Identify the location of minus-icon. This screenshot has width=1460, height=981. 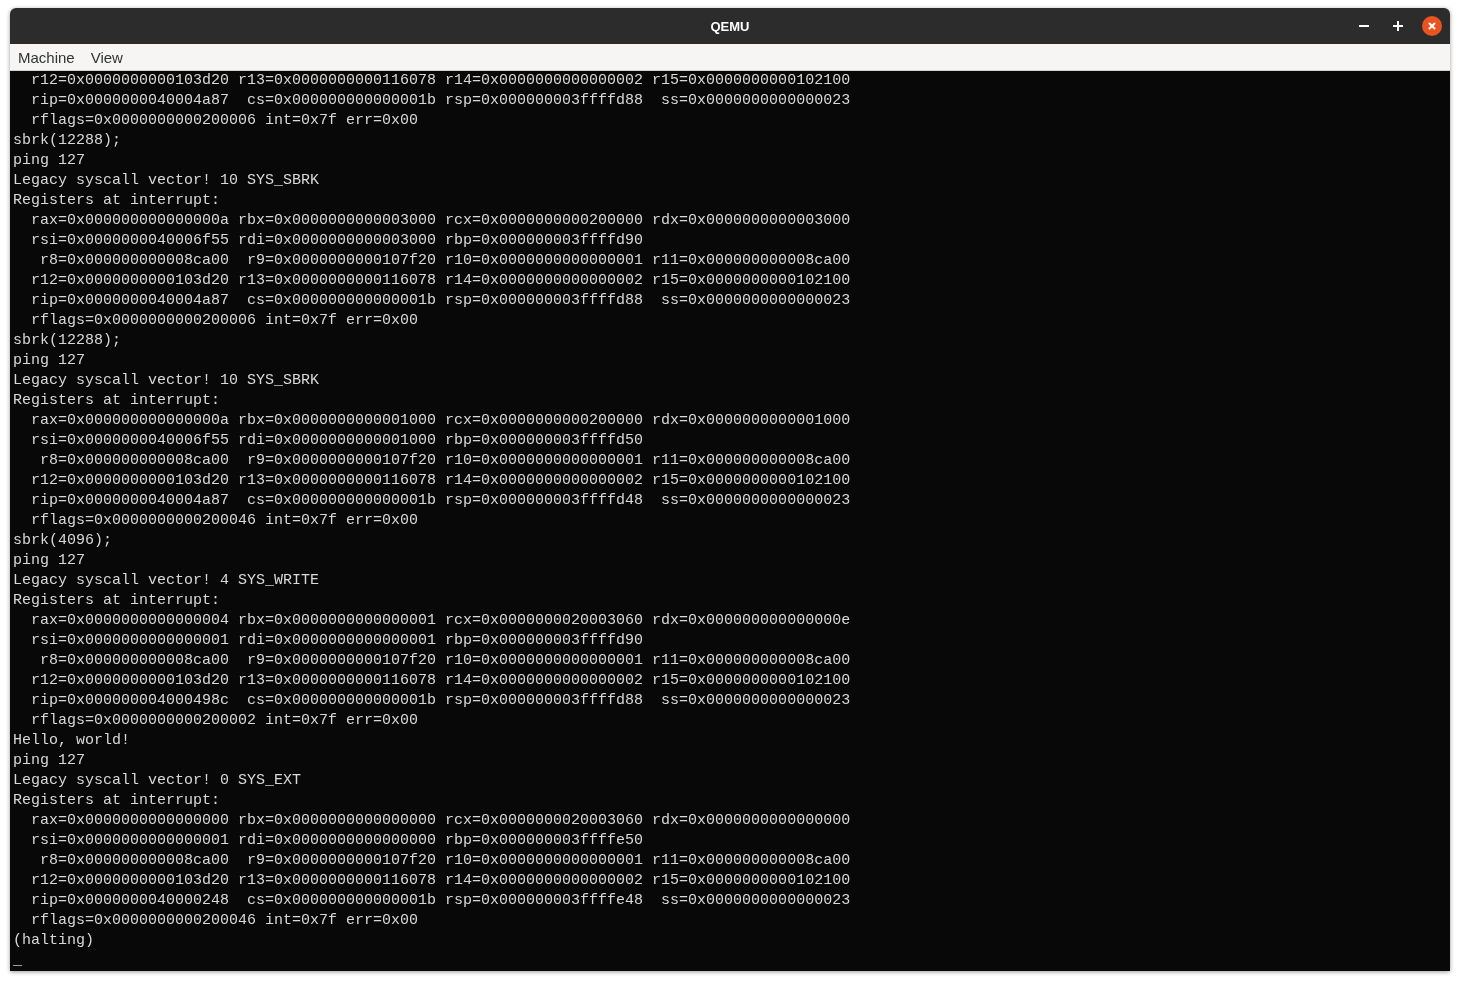
(1364, 26).